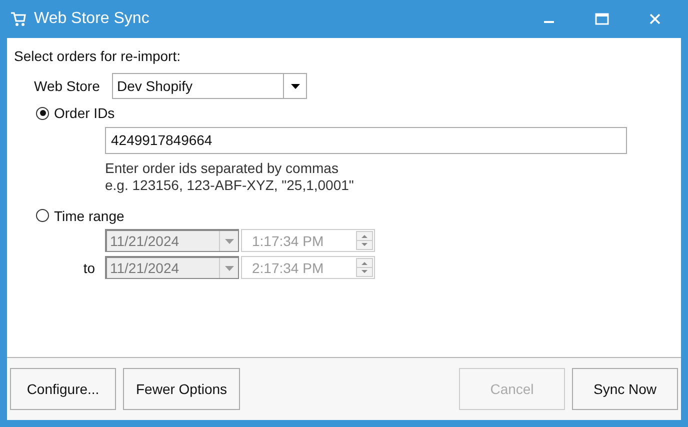  Describe the element at coordinates (18, 19) in the screenshot. I see `shopping-cart-icon` at that location.